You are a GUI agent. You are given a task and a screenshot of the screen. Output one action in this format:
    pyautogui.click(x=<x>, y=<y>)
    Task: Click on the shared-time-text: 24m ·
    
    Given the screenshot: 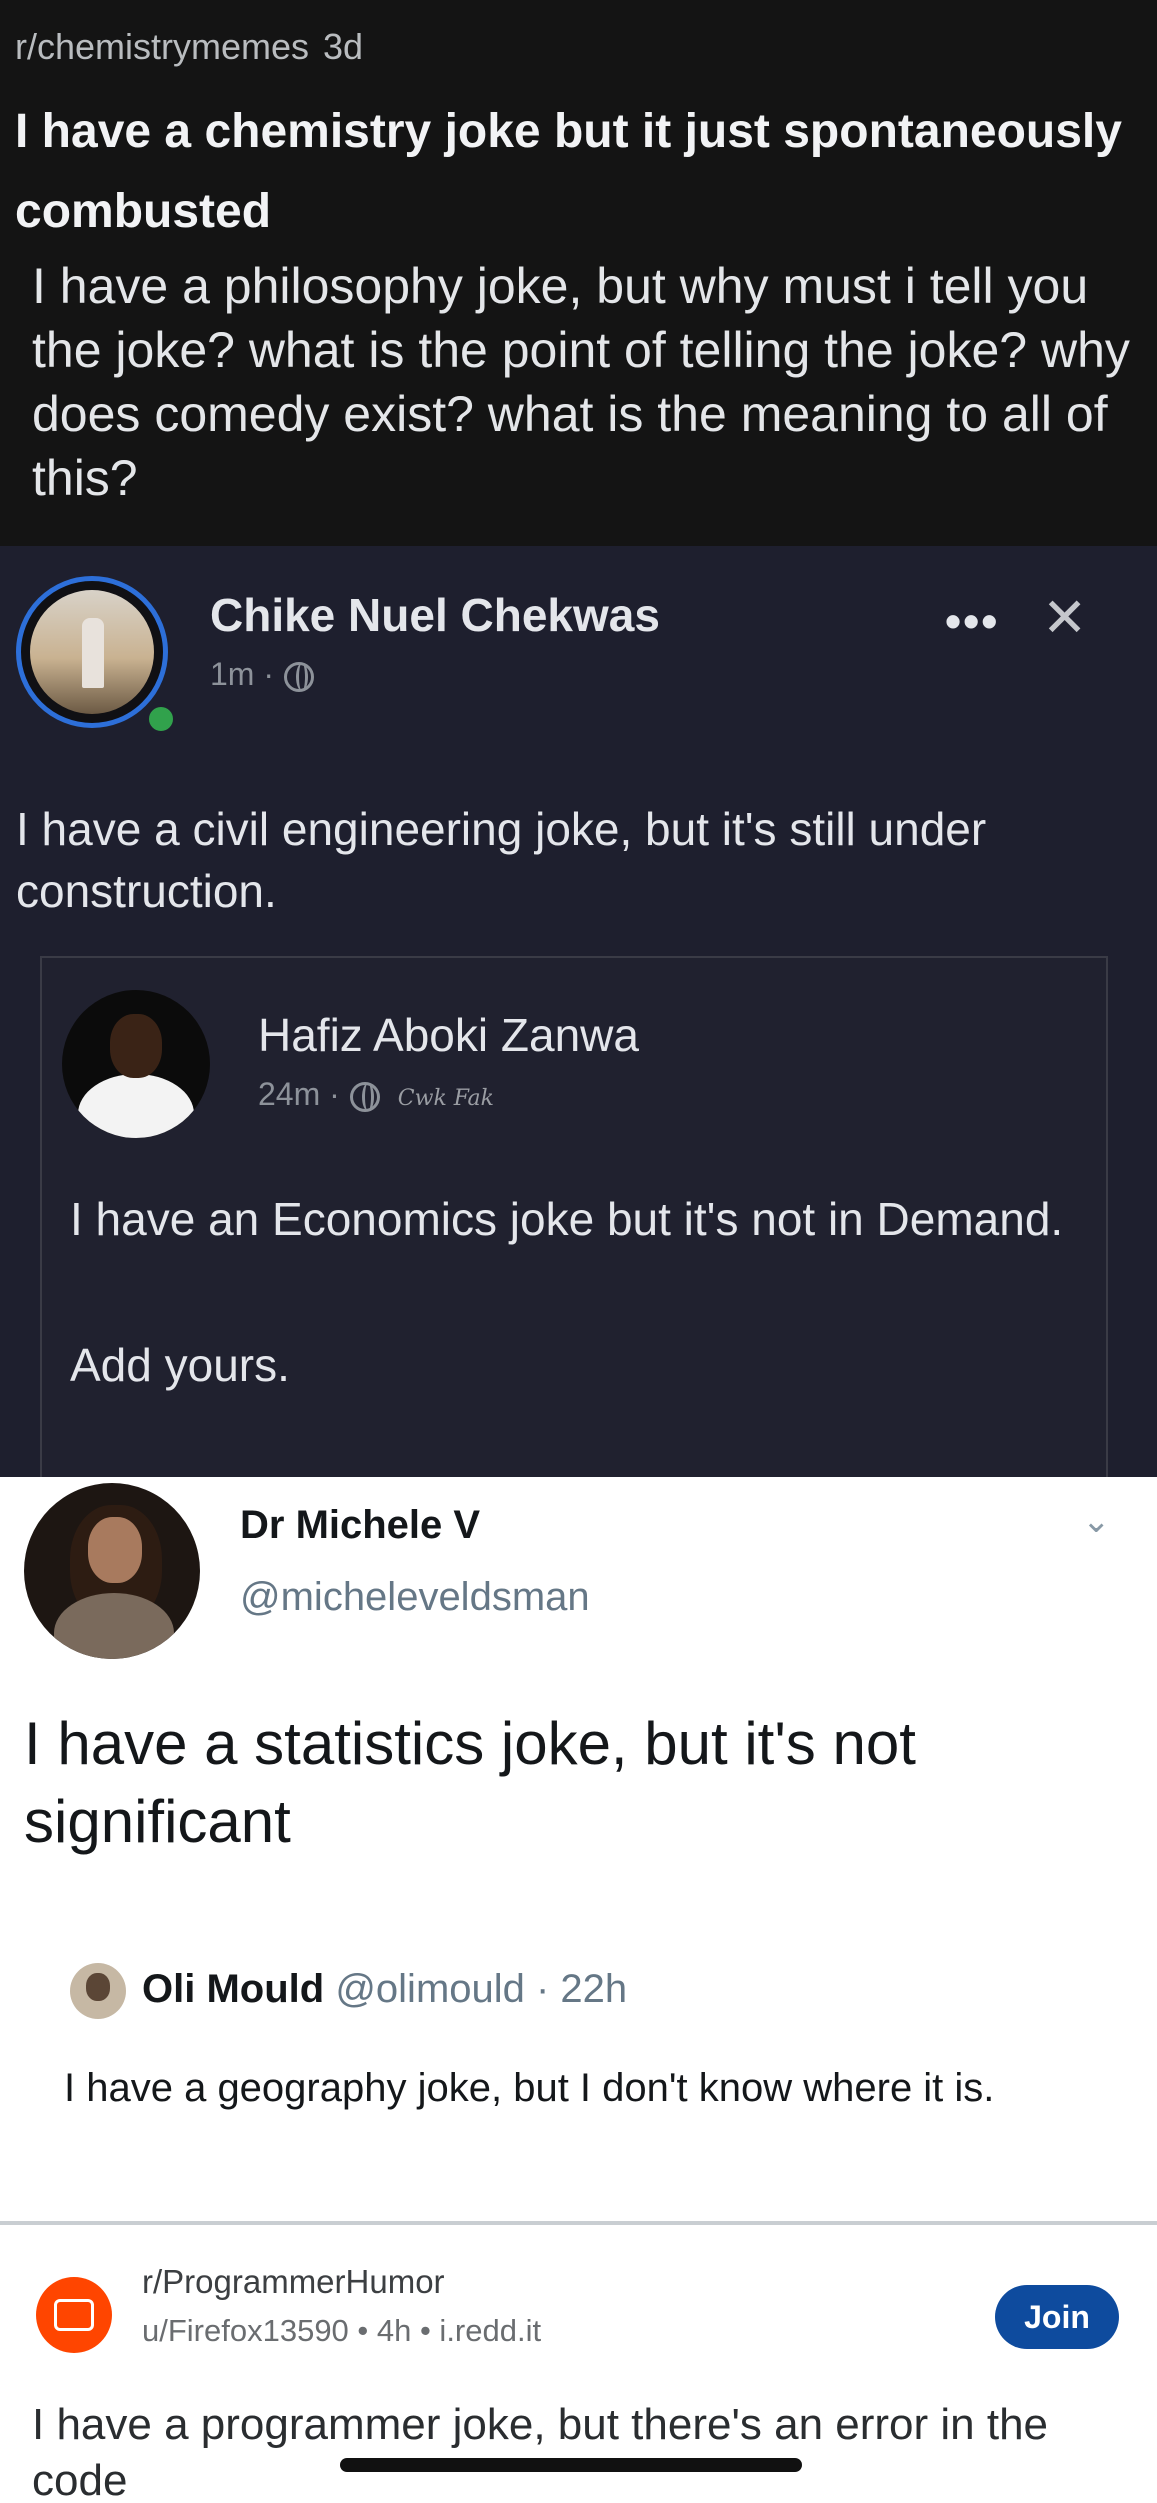 What is the action you would take?
    pyautogui.click(x=299, y=1094)
    